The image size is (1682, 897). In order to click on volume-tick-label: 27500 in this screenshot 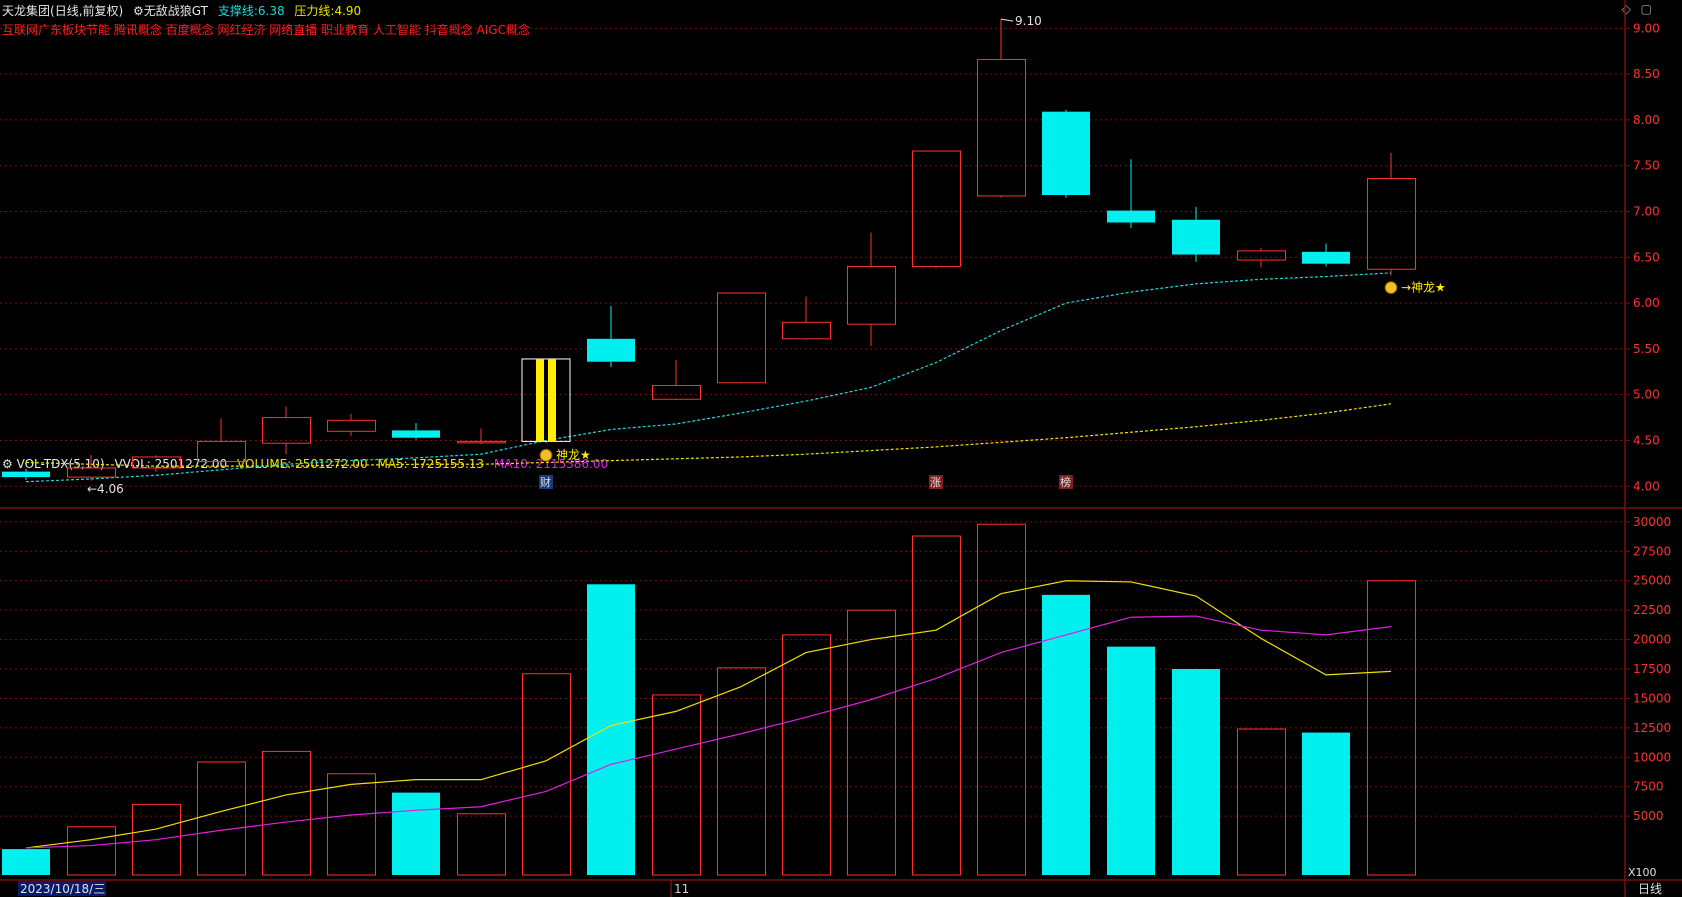, I will do `click(1652, 551)`.